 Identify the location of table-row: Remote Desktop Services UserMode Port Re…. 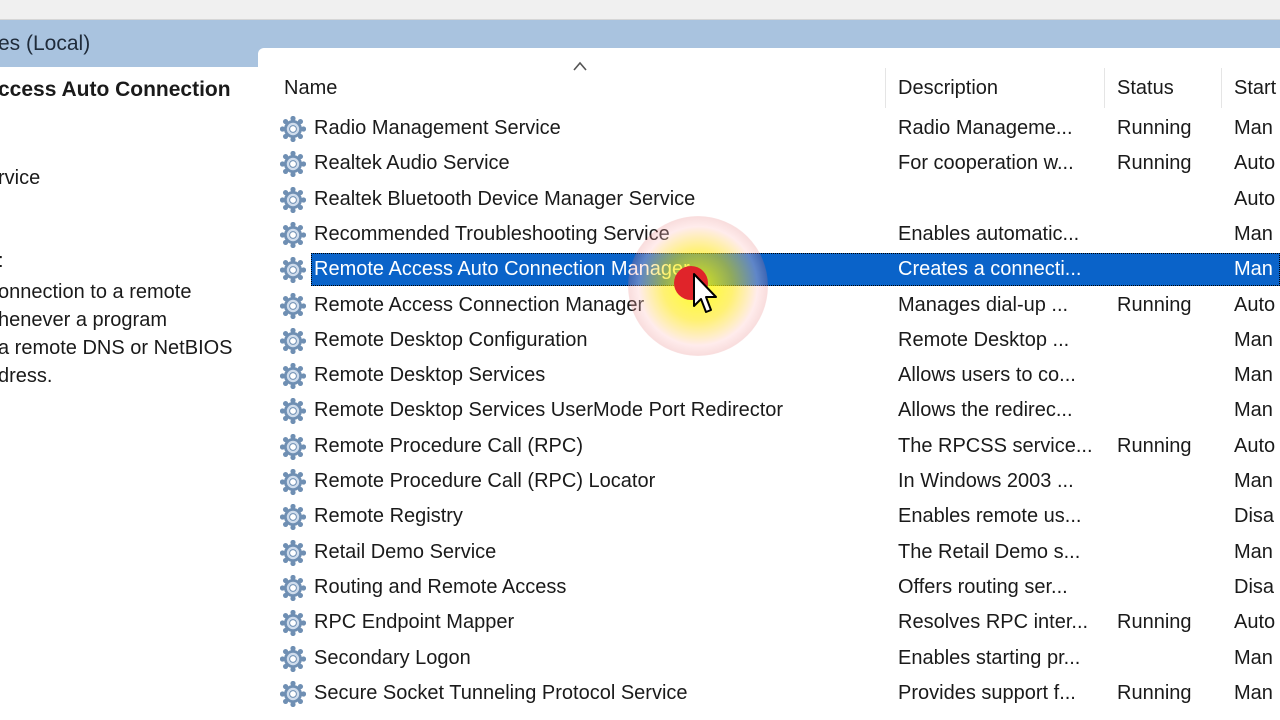
(640, 410).